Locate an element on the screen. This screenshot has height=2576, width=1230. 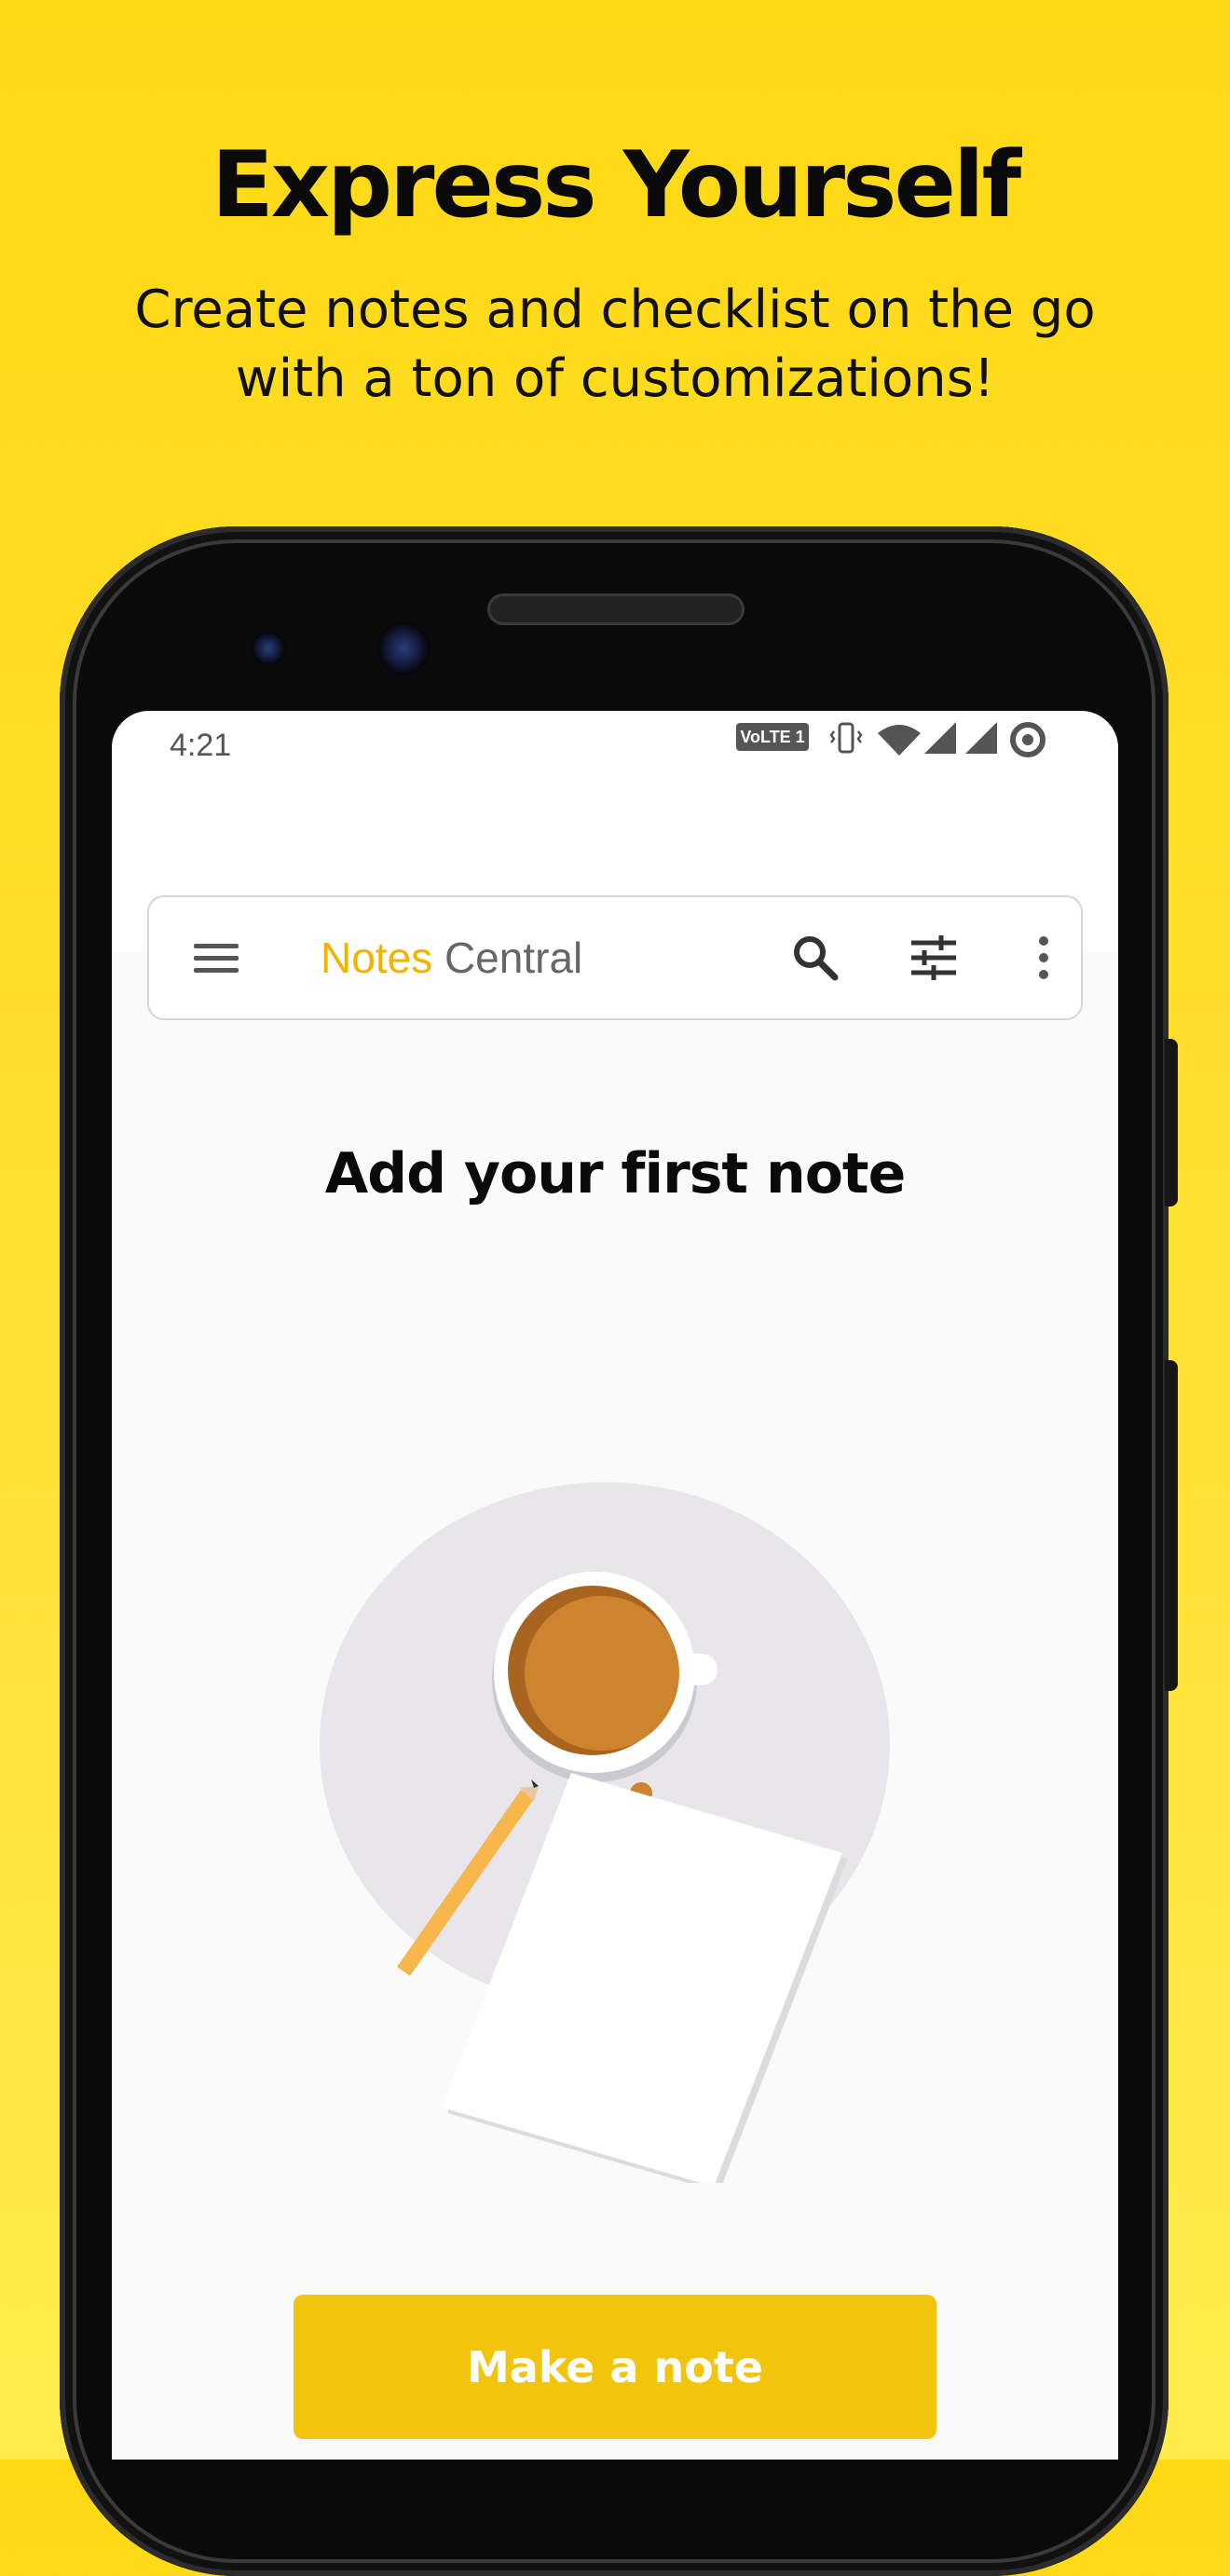
promo-subtitle-line-2: with a ton of customizations! is located at coordinates (615, 378).